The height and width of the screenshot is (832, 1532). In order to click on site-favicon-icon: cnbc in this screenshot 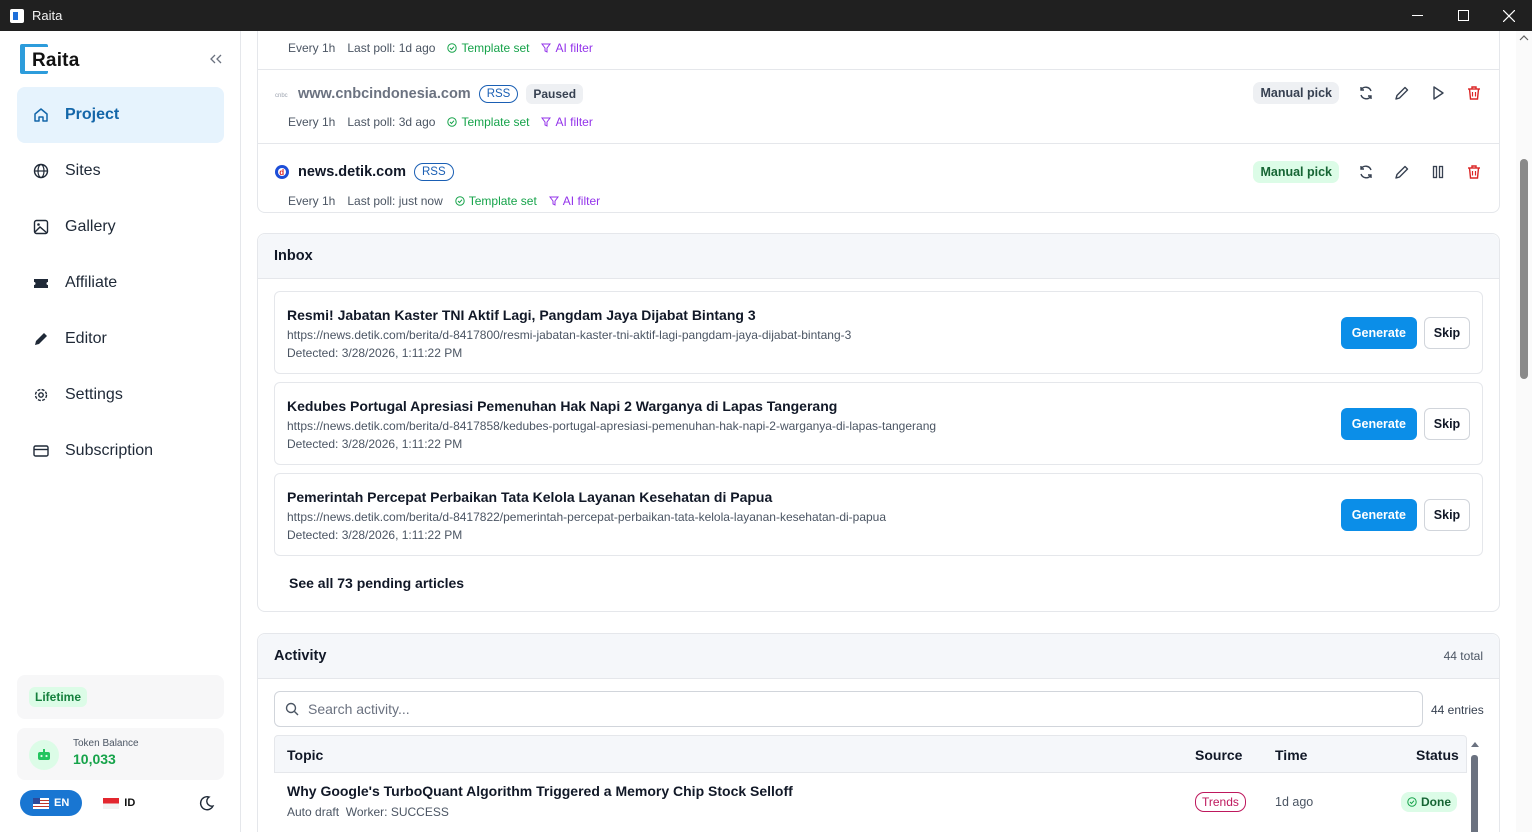, I will do `click(282, 94)`.